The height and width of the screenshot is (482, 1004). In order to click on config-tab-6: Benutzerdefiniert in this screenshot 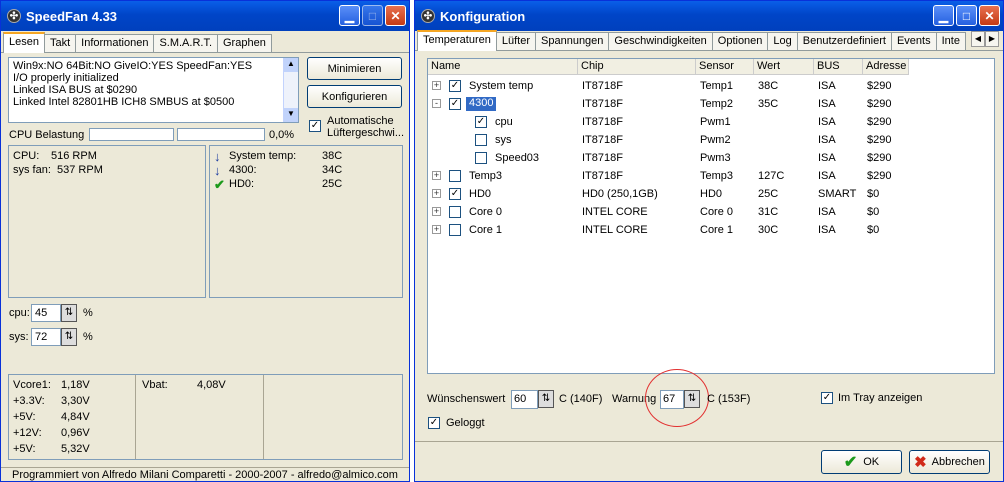, I will do `click(844, 41)`.